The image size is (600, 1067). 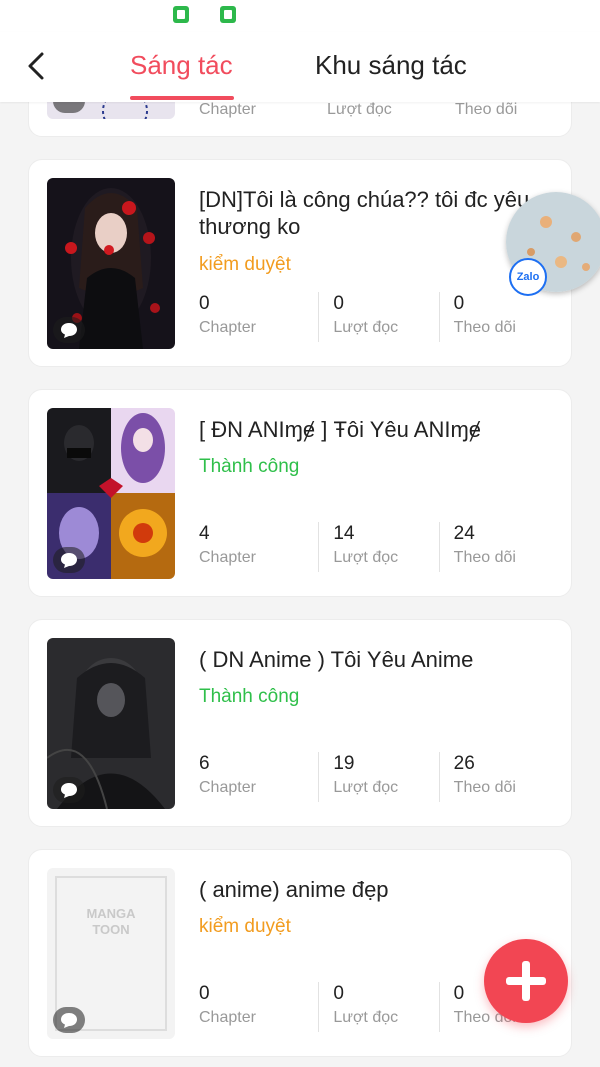 What do you see at coordinates (111, 929) in the screenshot?
I see `placeholder-logo-line: TOON` at bounding box center [111, 929].